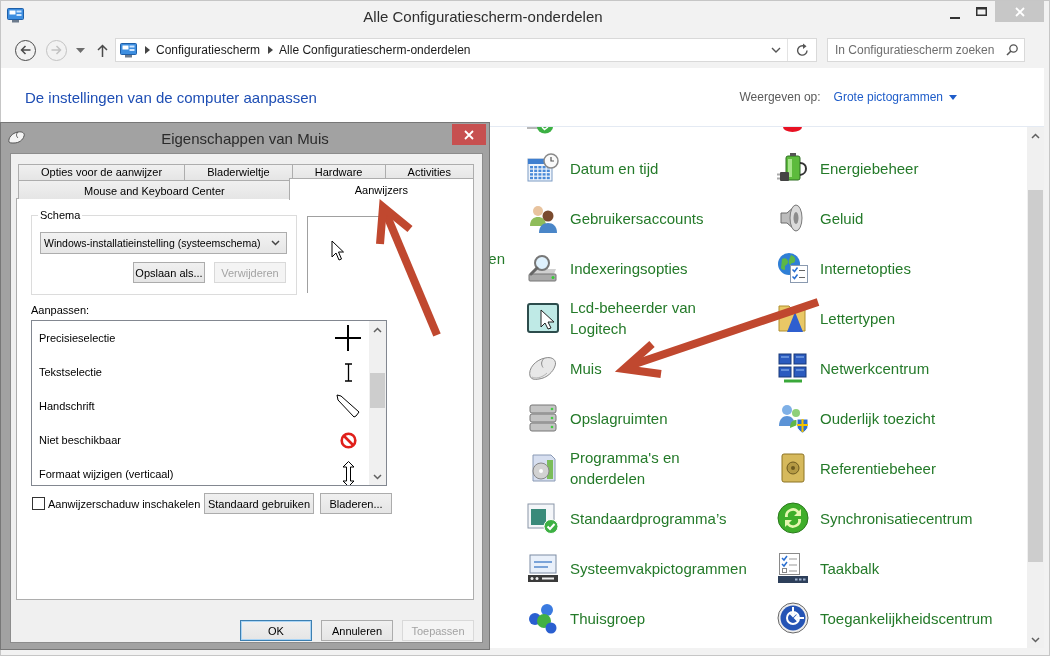 This screenshot has width=1050, height=656. I want to click on arrow-left-icon, so click(25, 50).